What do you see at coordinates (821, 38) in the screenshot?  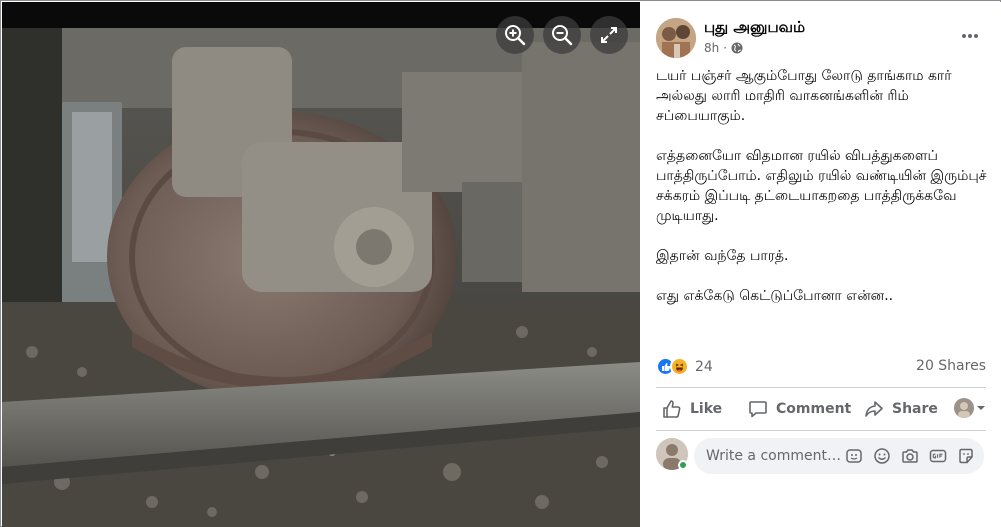 I see `post-header: புது அனுபவம் 8h ·` at bounding box center [821, 38].